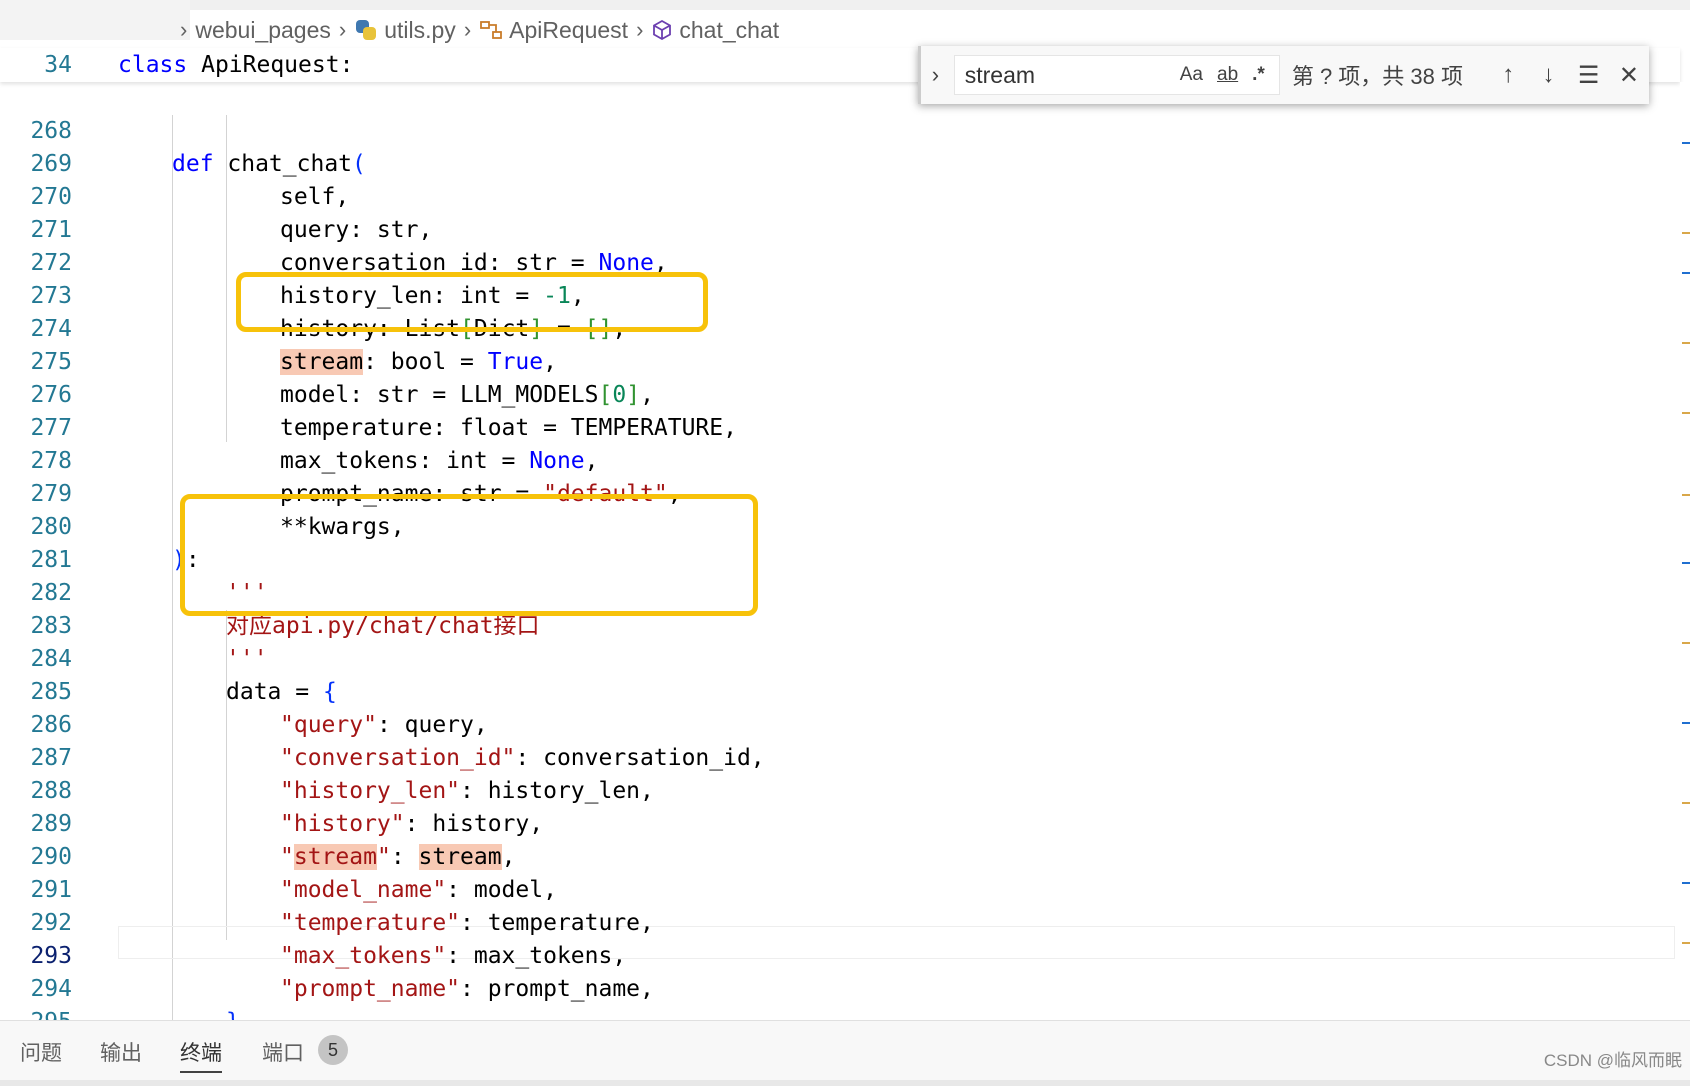  What do you see at coordinates (840, 162) in the screenshot?
I see `code-line: 269 self,` at bounding box center [840, 162].